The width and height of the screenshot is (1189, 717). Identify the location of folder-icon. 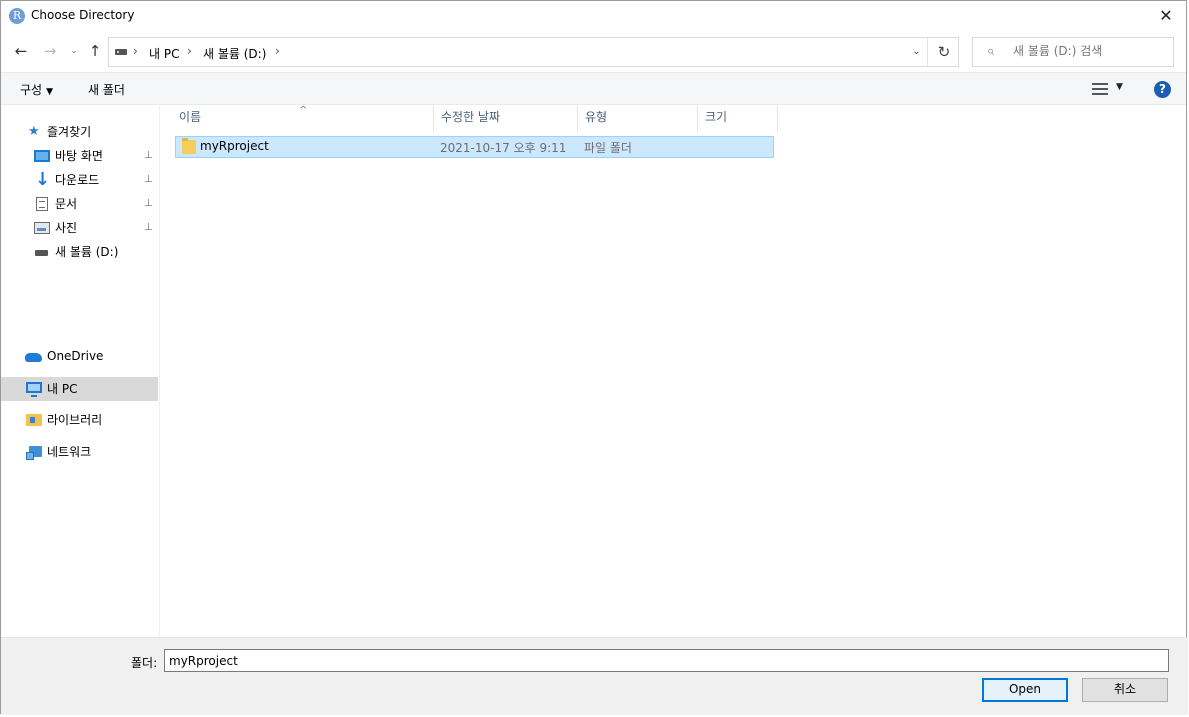
(189, 146).